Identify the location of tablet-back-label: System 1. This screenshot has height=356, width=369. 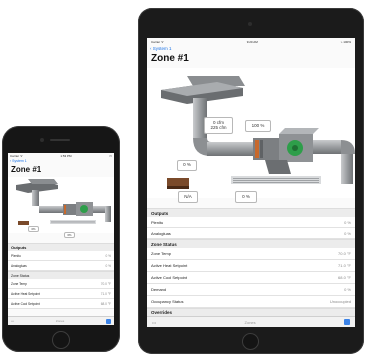
(162, 48).